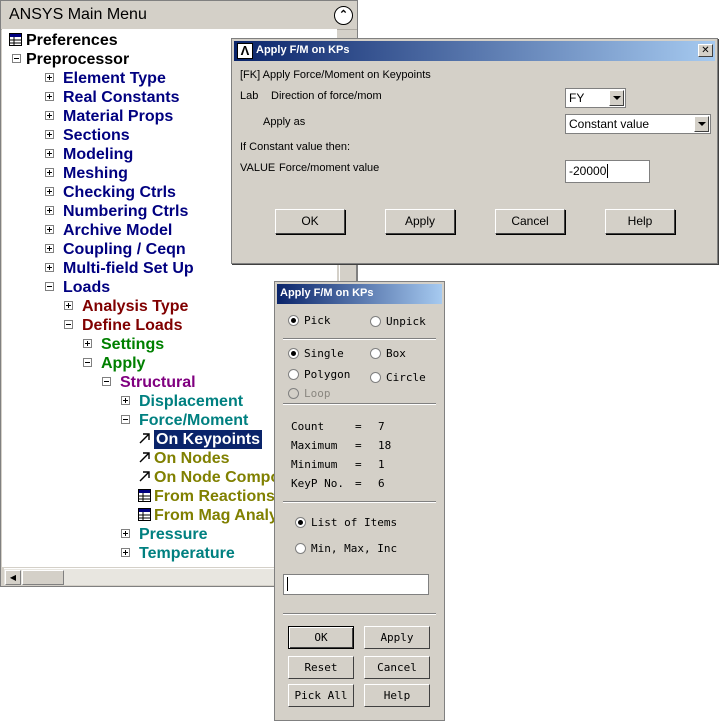 The height and width of the screenshot is (722, 720). What do you see at coordinates (132, 325) in the screenshot?
I see `tree-item-label: Define Loads` at bounding box center [132, 325].